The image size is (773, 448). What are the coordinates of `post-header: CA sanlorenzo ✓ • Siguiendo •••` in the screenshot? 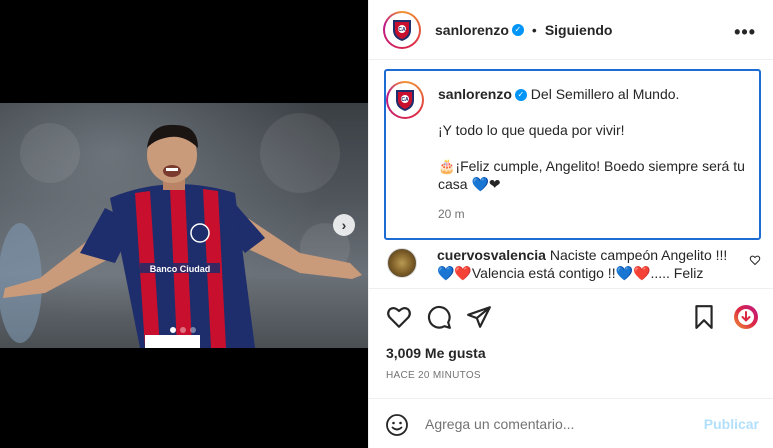 It's located at (571, 30).